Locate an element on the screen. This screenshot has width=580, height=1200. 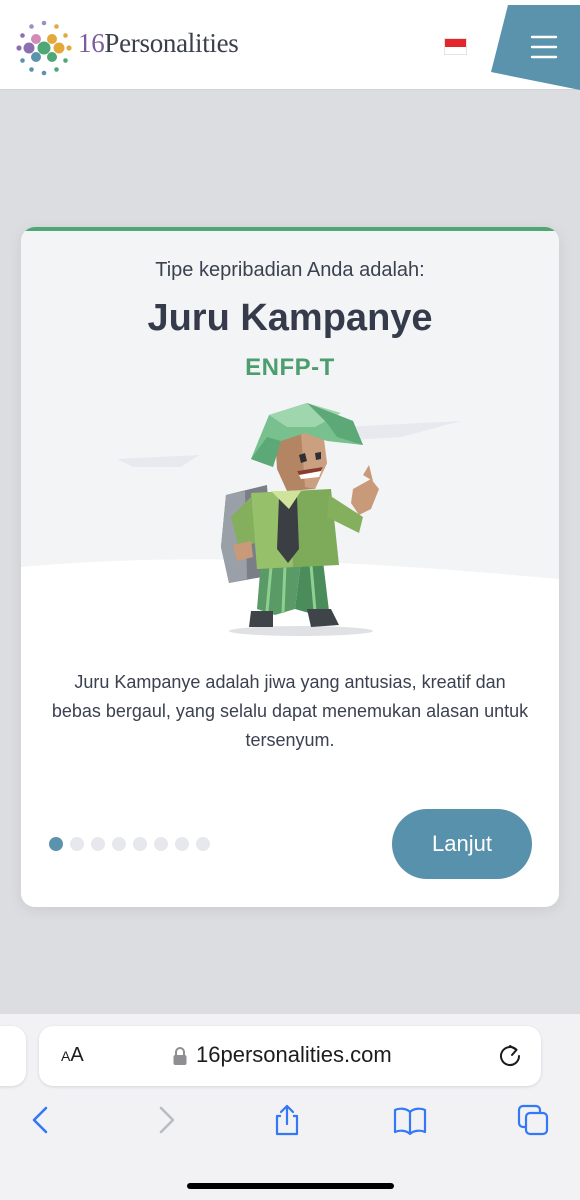
pagination-dot-active is located at coordinates (56, 844).